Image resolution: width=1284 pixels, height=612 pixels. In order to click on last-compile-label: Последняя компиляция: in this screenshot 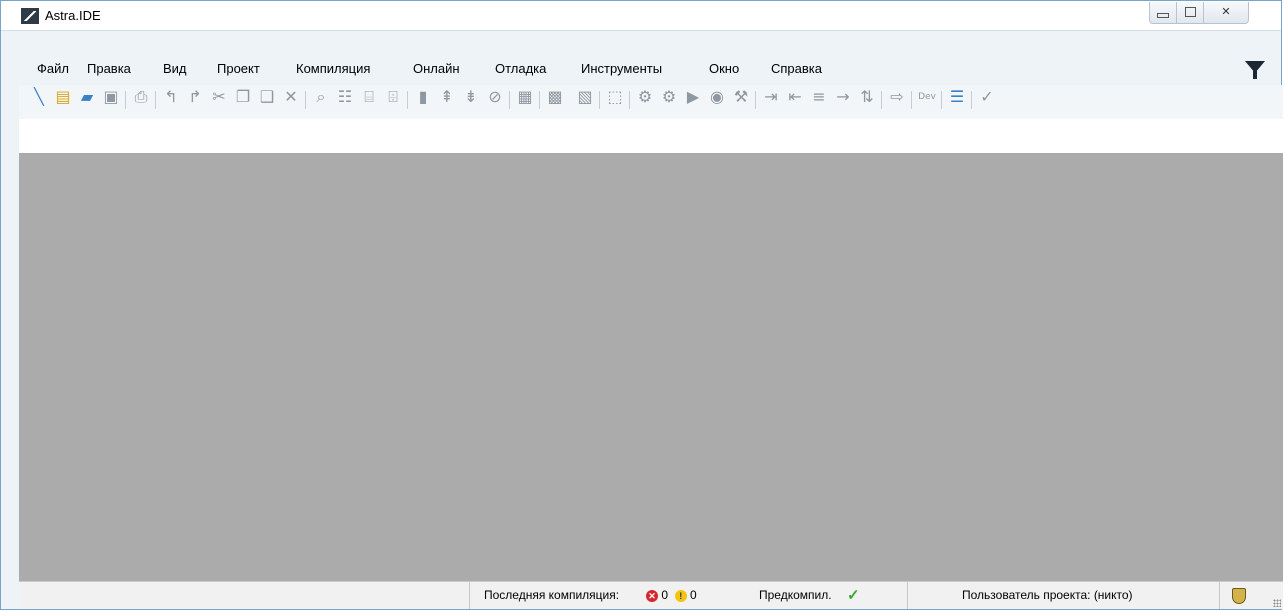, I will do `click(552, 595)`.